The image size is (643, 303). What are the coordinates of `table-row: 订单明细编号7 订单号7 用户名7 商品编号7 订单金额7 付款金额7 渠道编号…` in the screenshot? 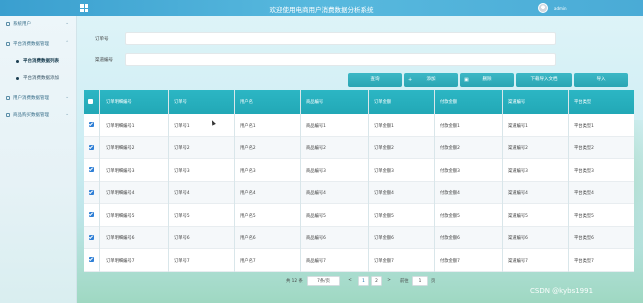 It's located at (359, 260).